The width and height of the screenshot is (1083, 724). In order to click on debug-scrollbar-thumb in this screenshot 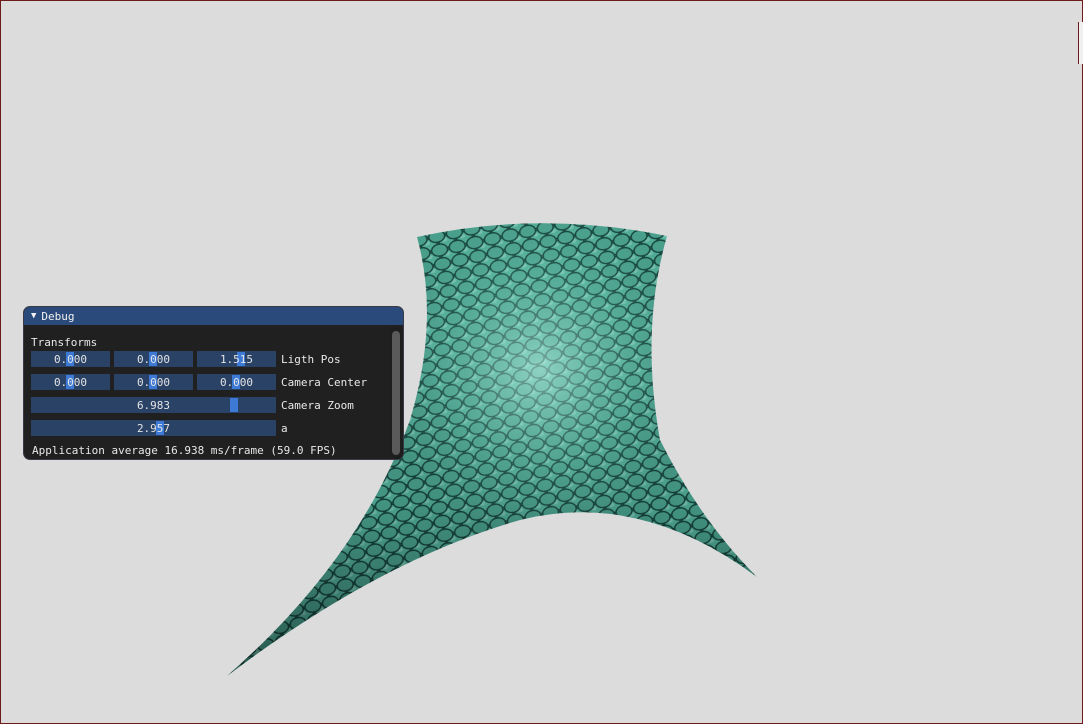, I will do `click(396, 393)`.